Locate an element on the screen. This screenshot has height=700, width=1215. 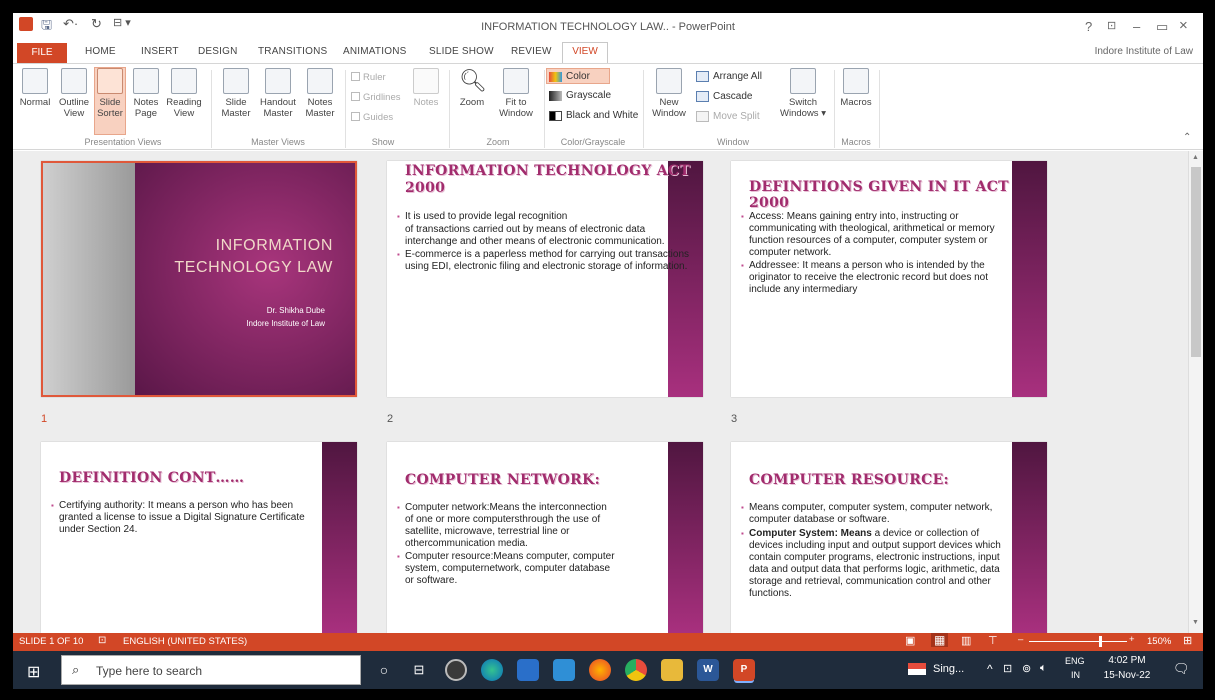
spellcheck-icon: ⊡ is located at coordinates (102, 640).